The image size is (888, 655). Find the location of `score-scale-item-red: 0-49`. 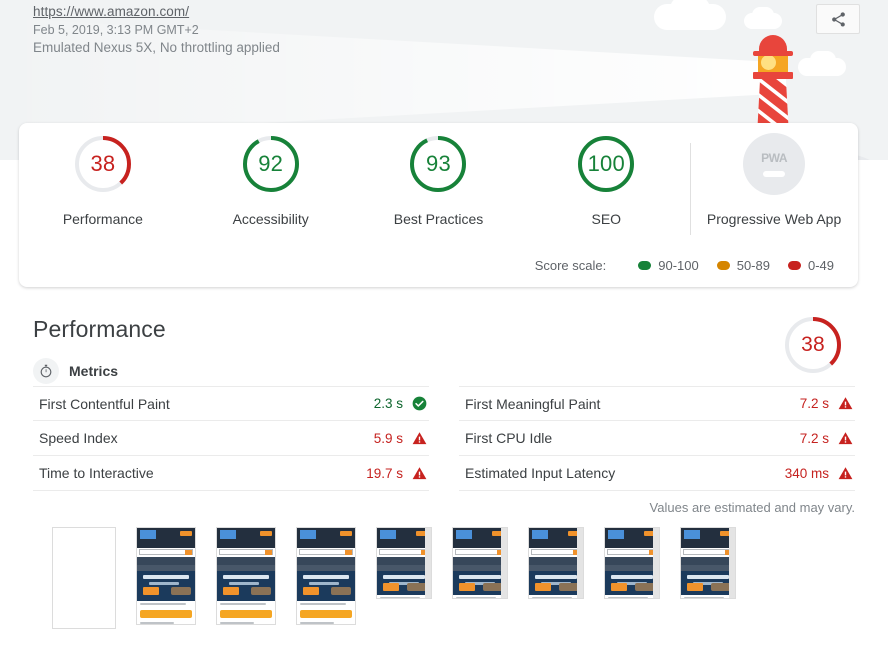

score-scale-item-red: 0-49 is located at coordinates (810, 265).